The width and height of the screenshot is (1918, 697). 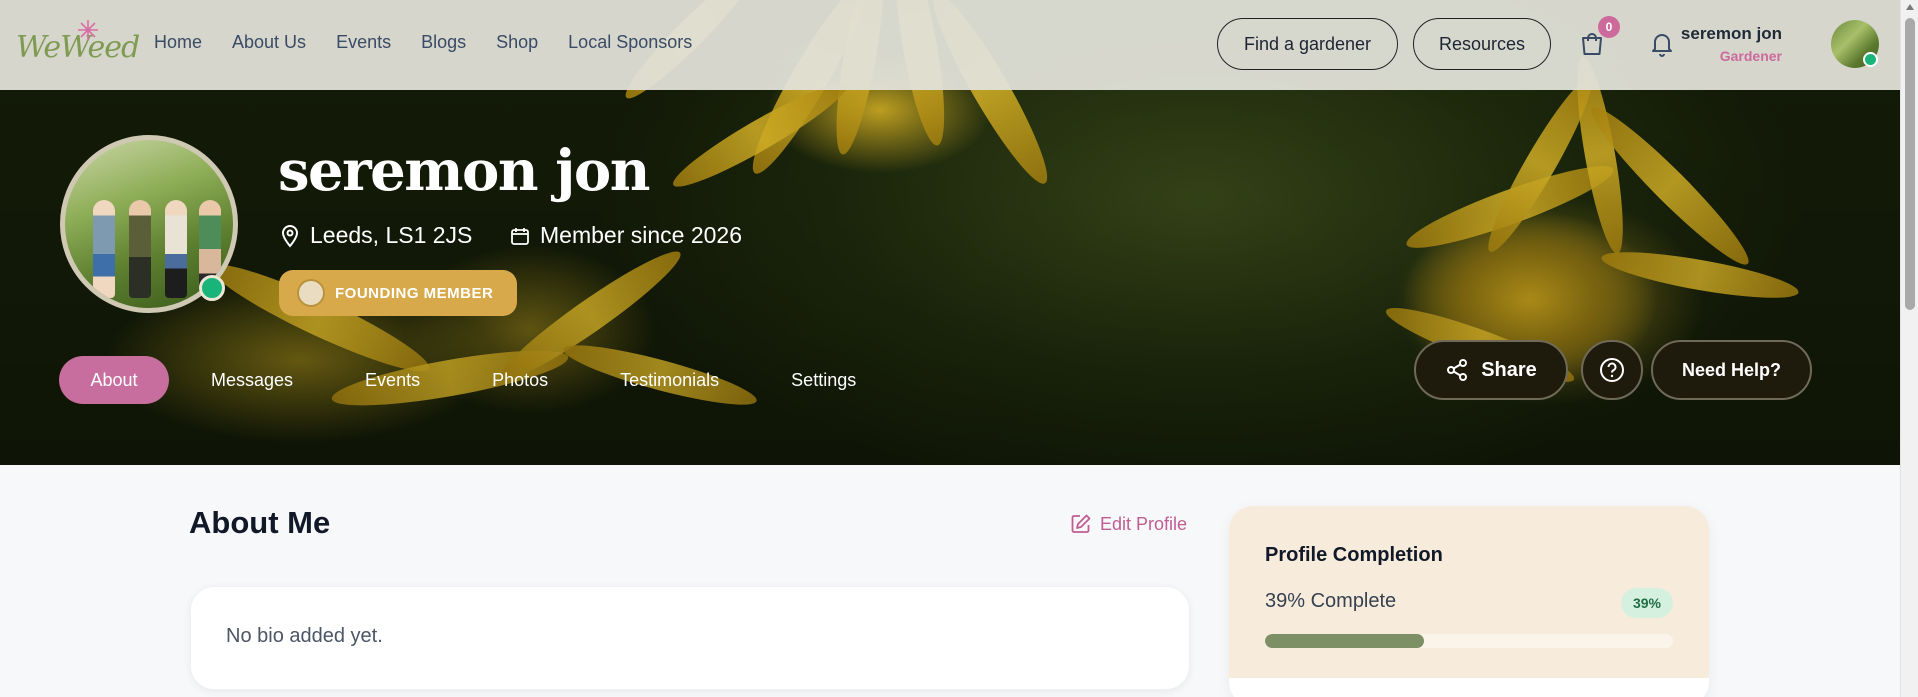 I want to click on tab-testimonials: Testimonials, so click(x=669, y=380).